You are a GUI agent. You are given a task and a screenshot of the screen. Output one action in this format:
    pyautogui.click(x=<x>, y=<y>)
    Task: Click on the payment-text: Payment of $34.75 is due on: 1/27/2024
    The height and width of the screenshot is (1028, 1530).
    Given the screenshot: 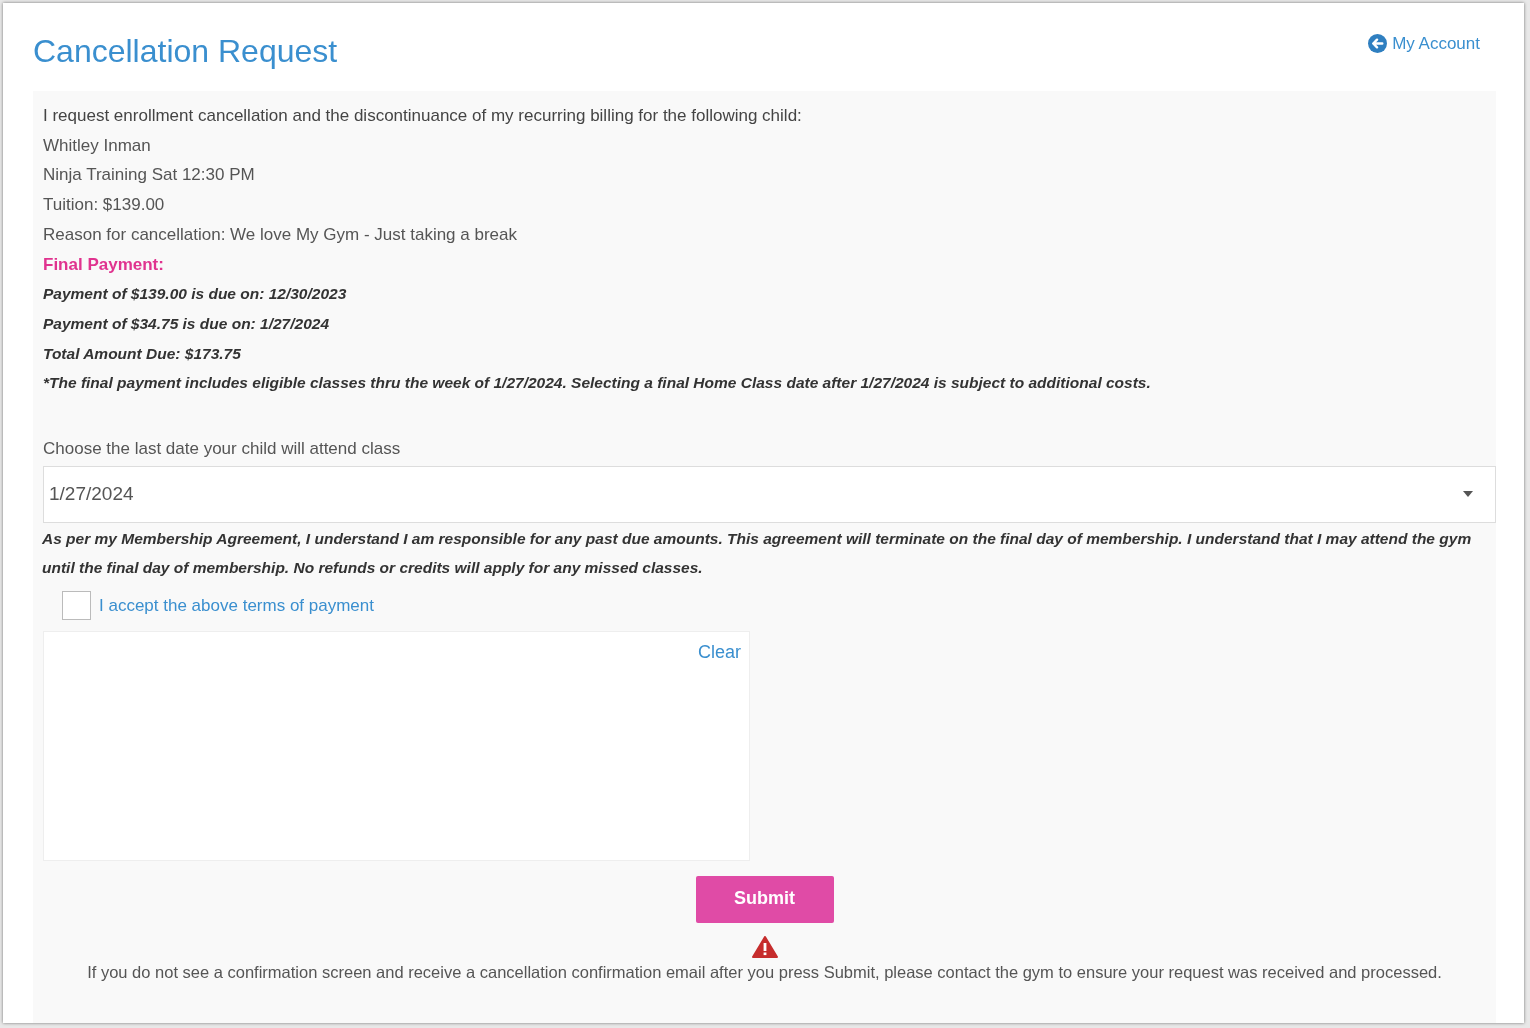 What is the action you would take?
    pyautogui.click(x=187, y=323)
    